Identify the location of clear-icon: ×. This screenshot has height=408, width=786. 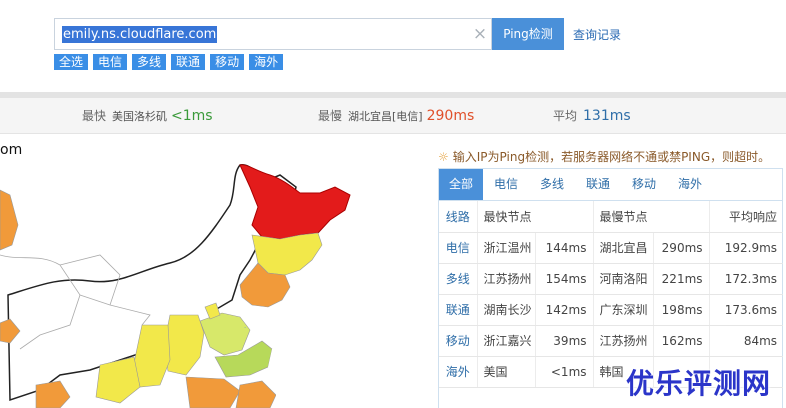
(480, 34).